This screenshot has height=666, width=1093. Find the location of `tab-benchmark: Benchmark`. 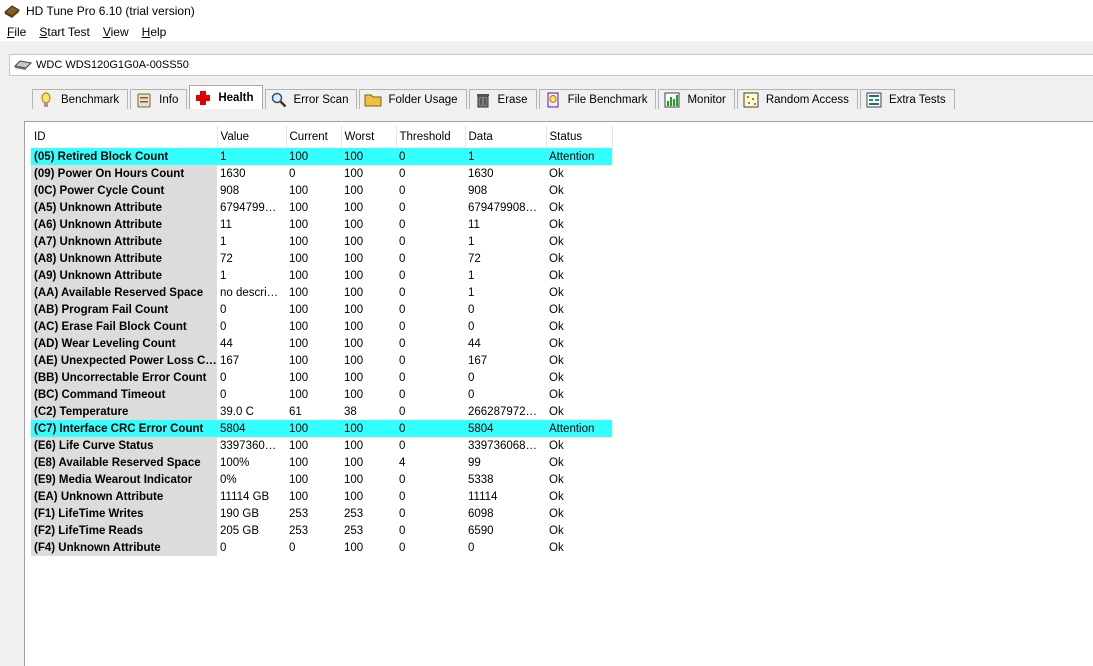

tab-benchmark: Benchmark is located at coordinates (80, 99).